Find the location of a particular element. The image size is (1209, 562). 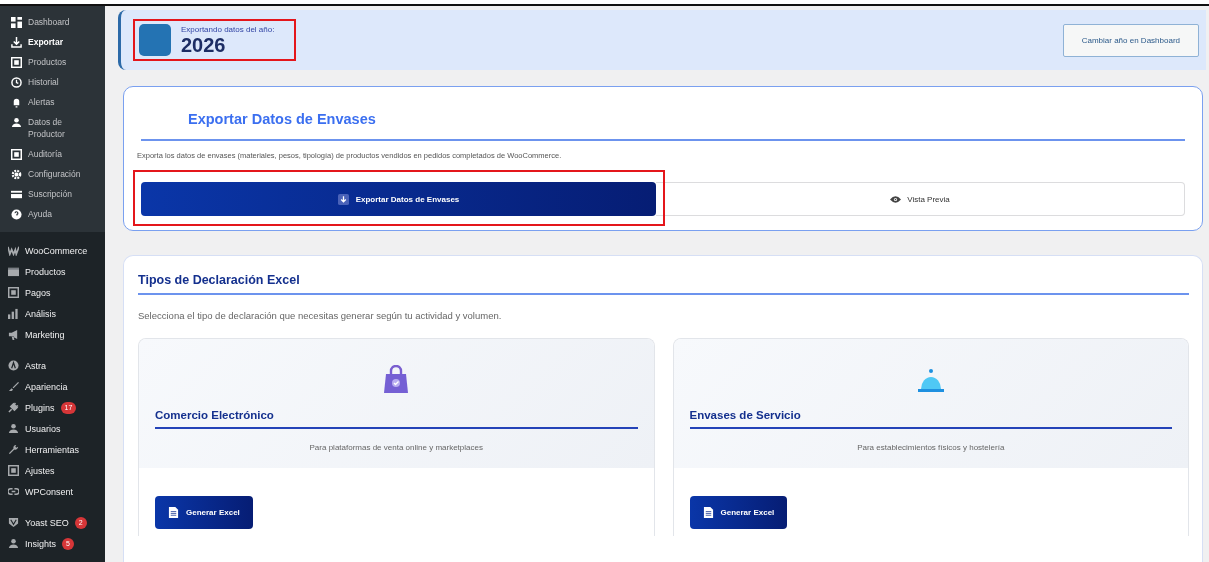

preview-button: Vista Previa is located at coordinates (920, 199).